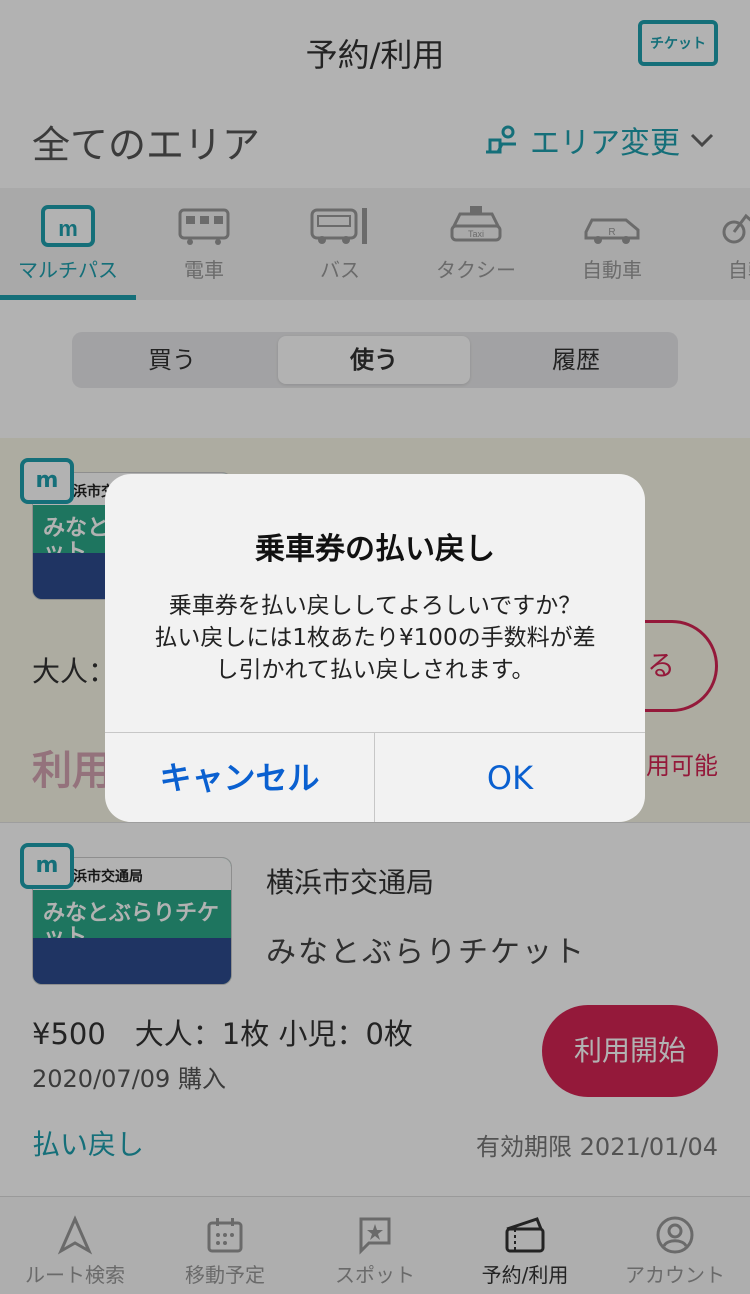 This screenshot has width=750, height=1294. I want to click on dialog-message-line: し引かれて払い戻しされます。, so click(375, 670).